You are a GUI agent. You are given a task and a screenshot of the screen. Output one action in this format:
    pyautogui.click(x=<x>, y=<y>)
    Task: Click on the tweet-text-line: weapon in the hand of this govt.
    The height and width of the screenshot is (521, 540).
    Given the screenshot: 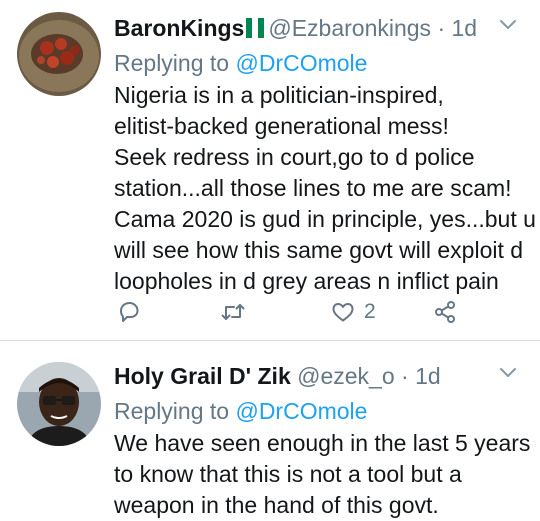 What is the action you would take?
    pyautogui.click(x=276, y=505)
    